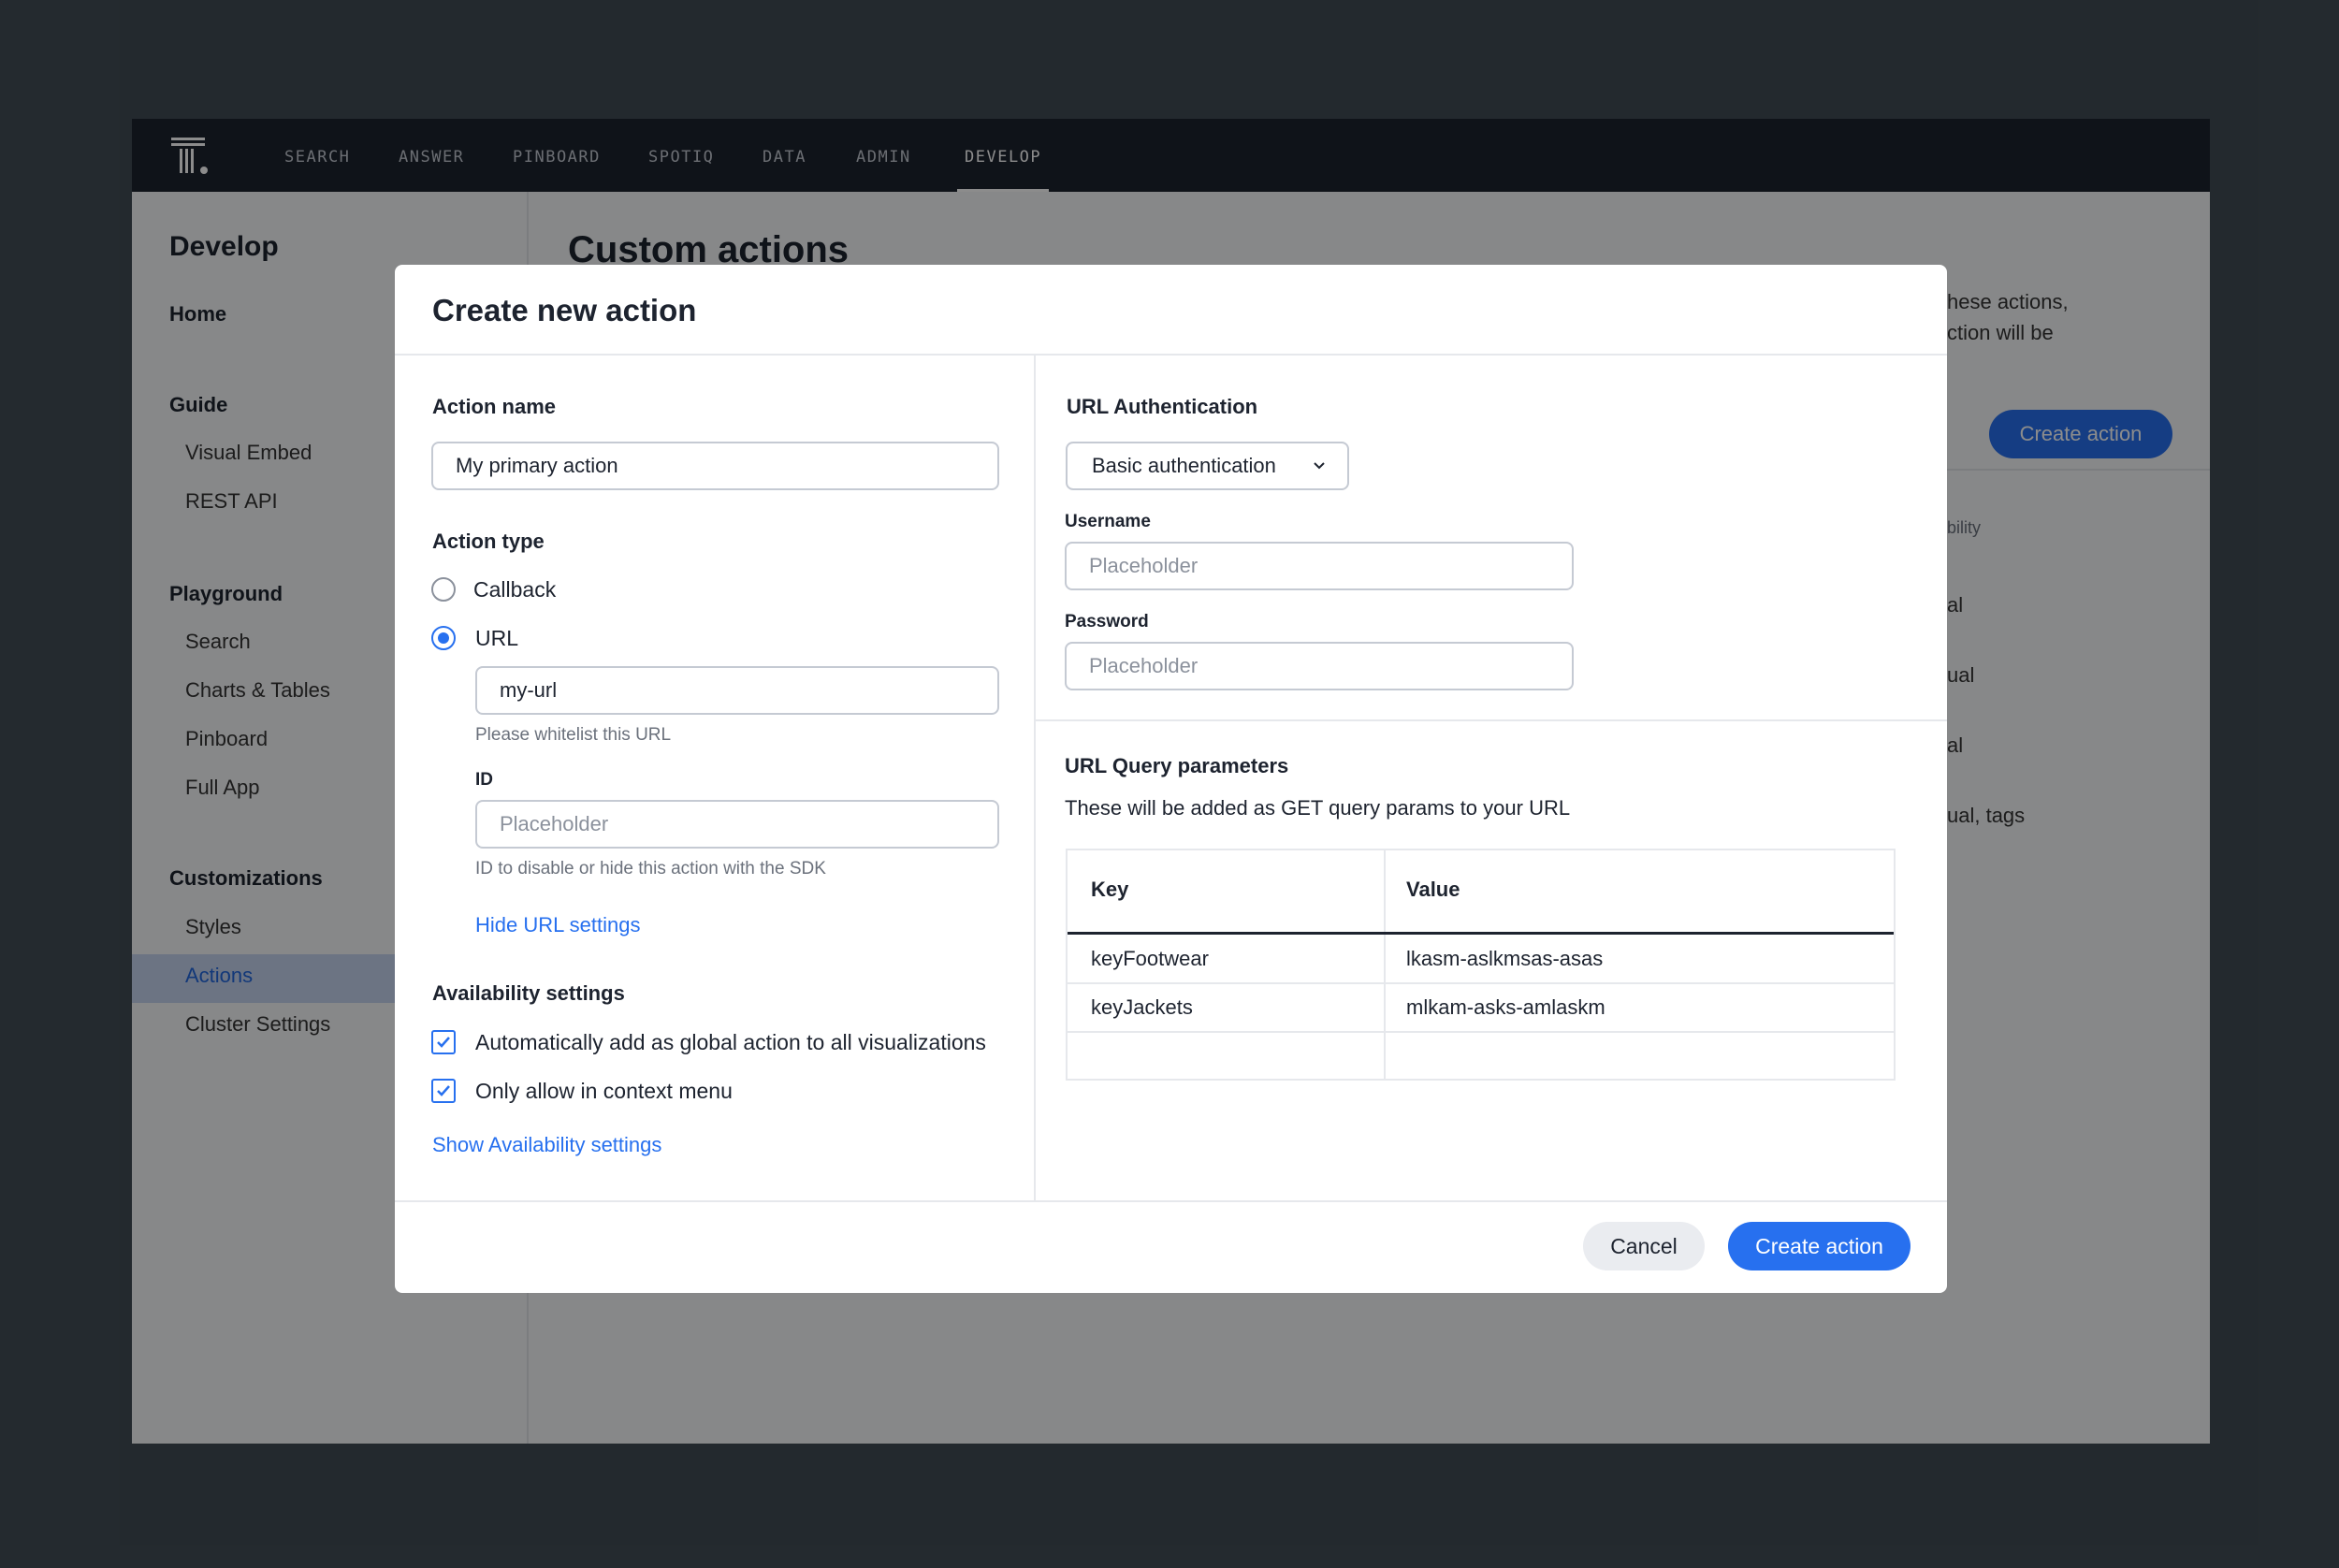 Image resolution: width=2339 pixels, height=1568 pixels. What do you see at coordinates (1644, 1246) in the screenshot?
I see `cancel-button: Cancel` at bounding box center [1644, 1246].